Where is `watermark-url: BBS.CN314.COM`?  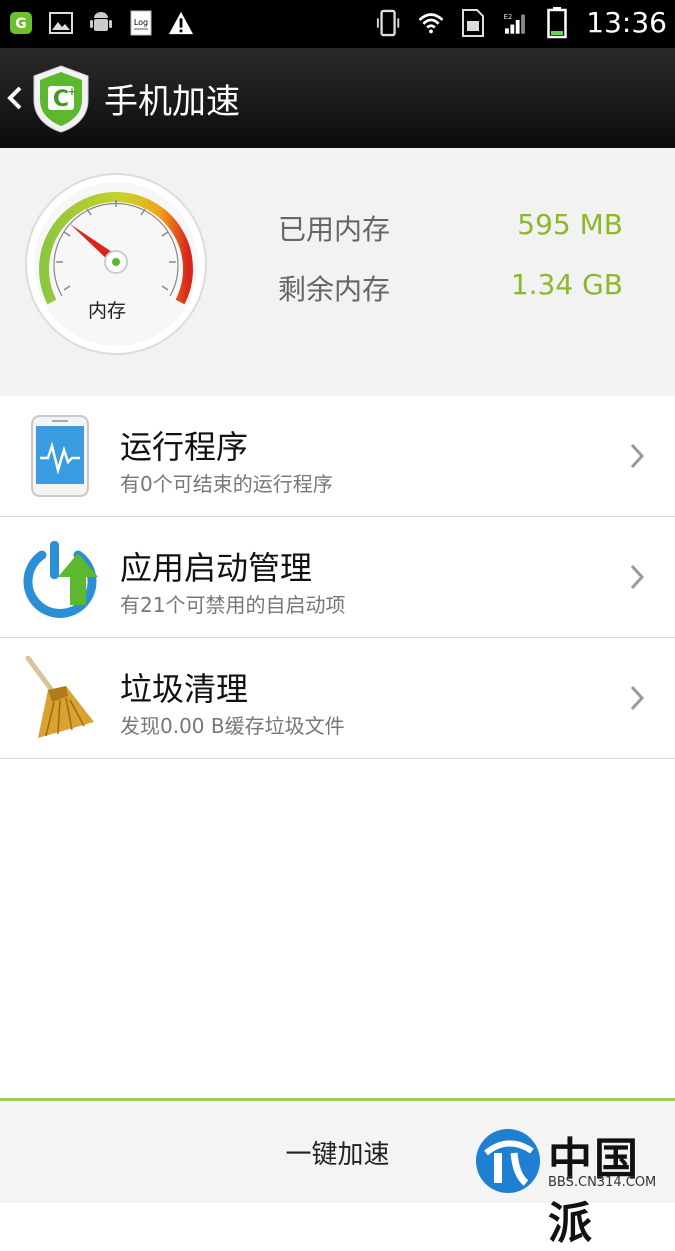
watermark-url: BBS.CN314.COM is located at coordinates (602, 1182).